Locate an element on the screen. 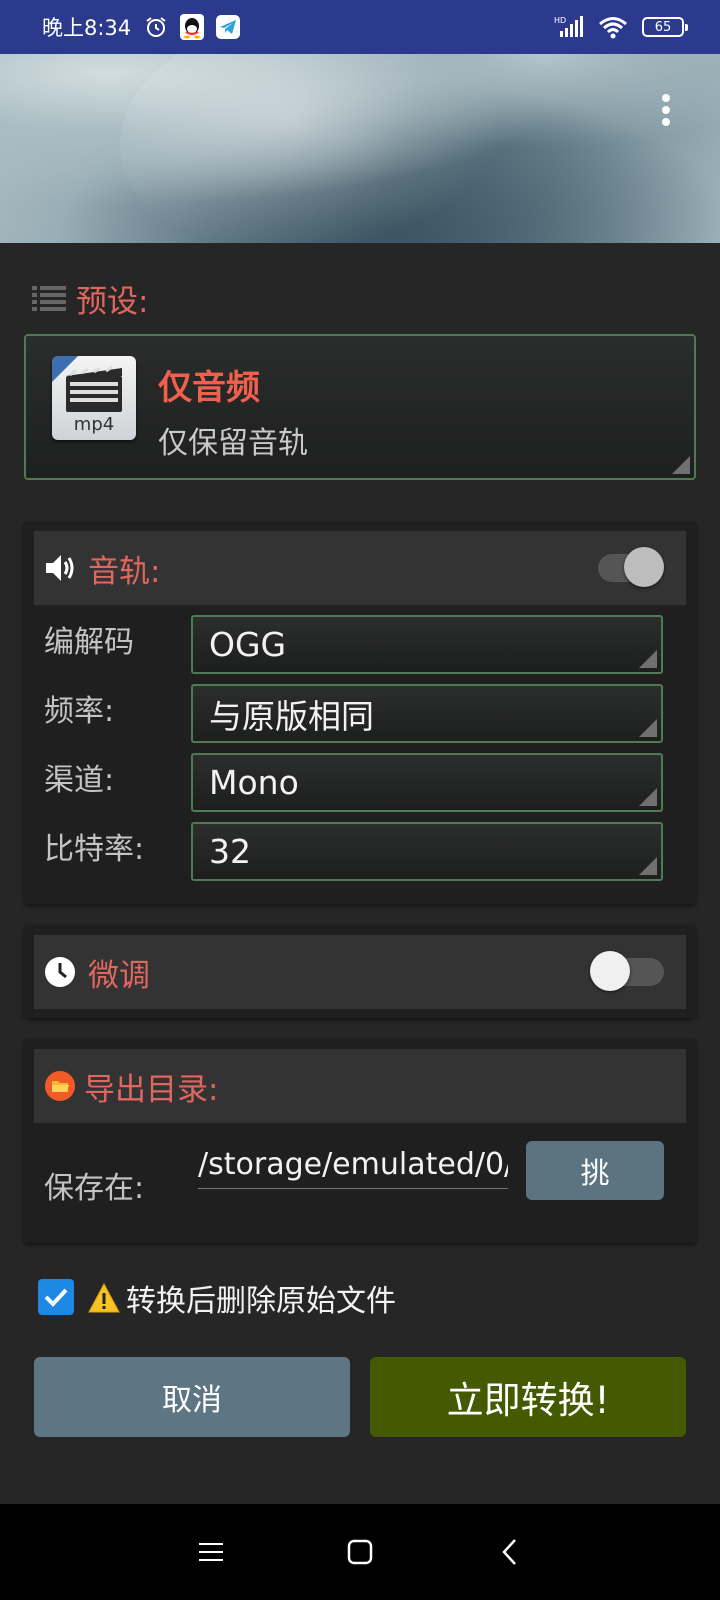  channel-label: 渠道: is located at coordinates (79, 780).